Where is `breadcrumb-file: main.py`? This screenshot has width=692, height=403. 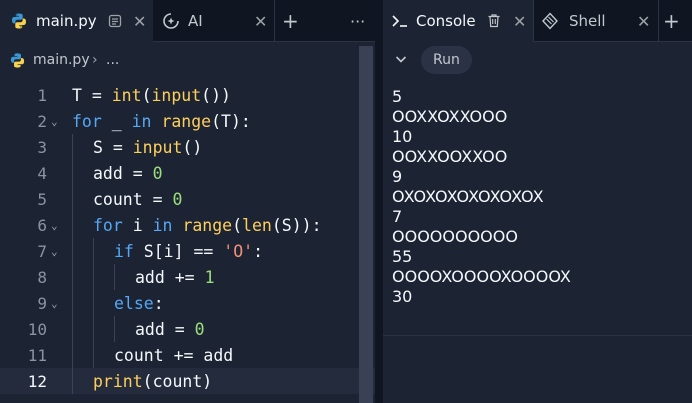 breadcrumb-file: main.py is located at coordinates (61, 60).